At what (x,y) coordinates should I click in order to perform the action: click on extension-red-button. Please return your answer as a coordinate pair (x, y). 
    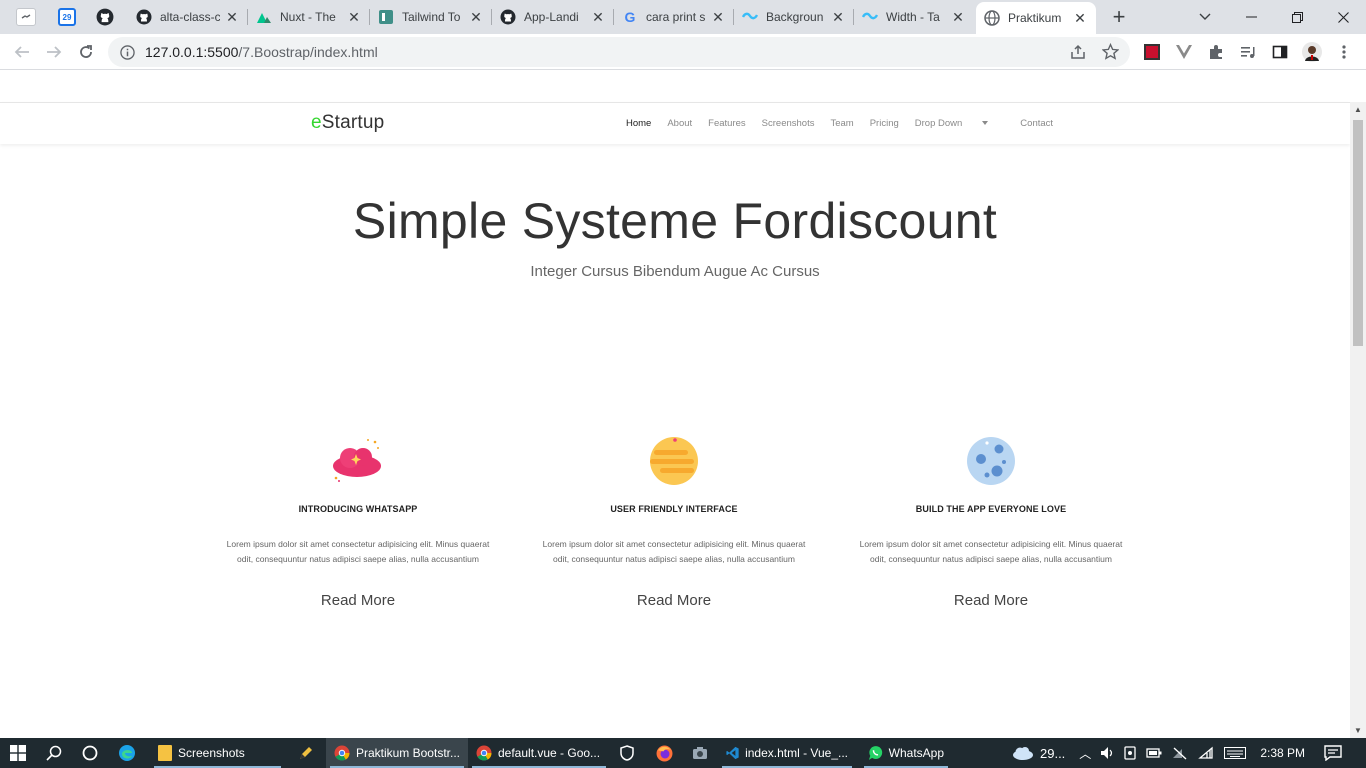
    Looking at the image, I should click on (1152, 52).